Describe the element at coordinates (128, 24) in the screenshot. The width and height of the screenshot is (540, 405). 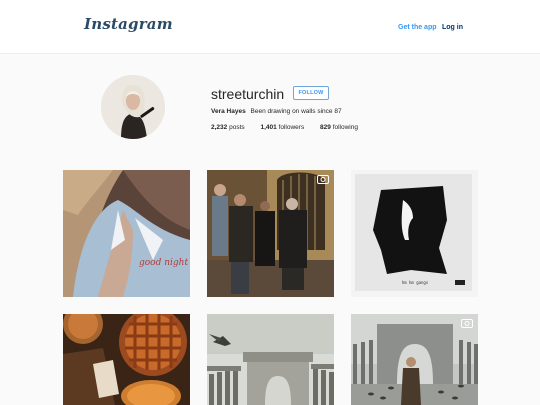
I see `instagram-logo: Instagram` at that location.